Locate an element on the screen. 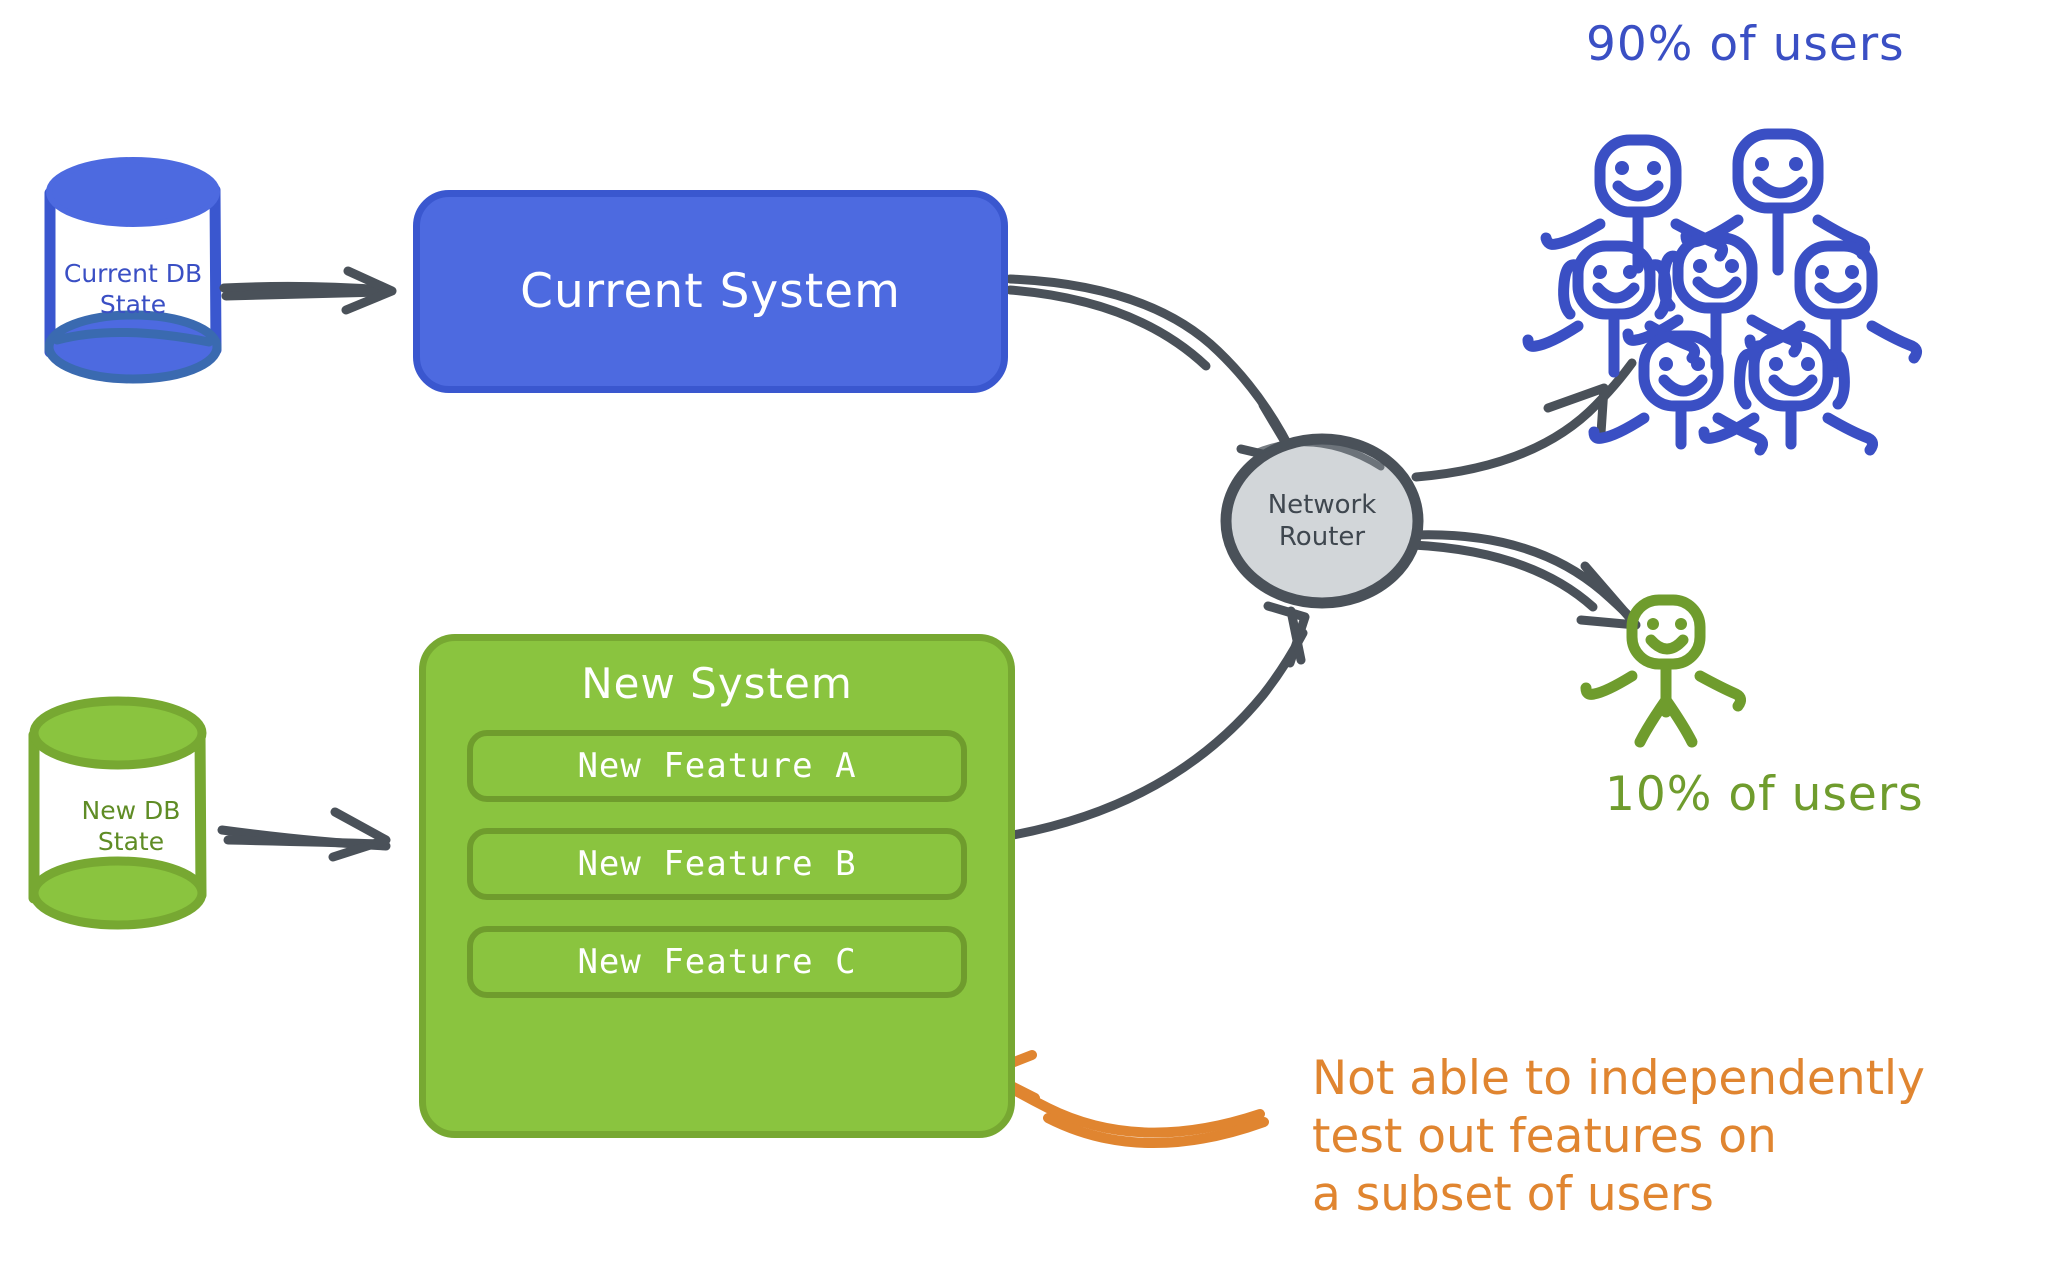 The height and width of the screenshot is (1264, 2048). canary-users-label: 10% of users is located at coordinates (1764, 794).